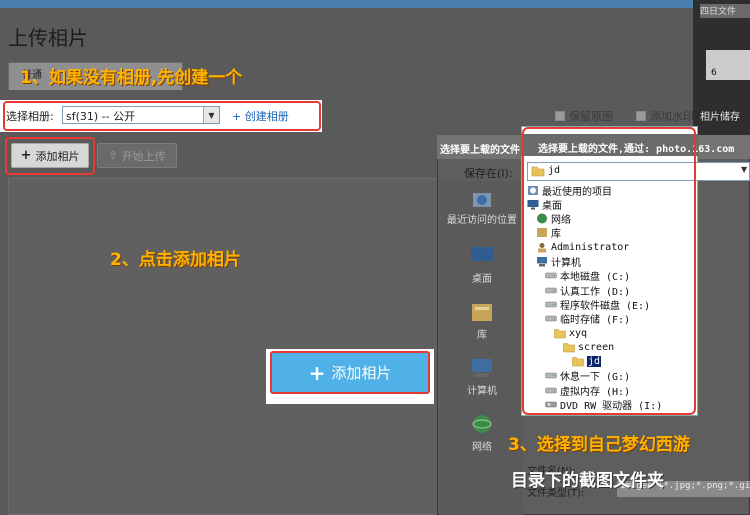 The width and height of the screenshot is (750, 515). What do you see at coordinates (131, 78) in the screenshot?
I see `annotation-step-1: 1、如果没有相册,先创建一个` at bounding box center [131, 78].